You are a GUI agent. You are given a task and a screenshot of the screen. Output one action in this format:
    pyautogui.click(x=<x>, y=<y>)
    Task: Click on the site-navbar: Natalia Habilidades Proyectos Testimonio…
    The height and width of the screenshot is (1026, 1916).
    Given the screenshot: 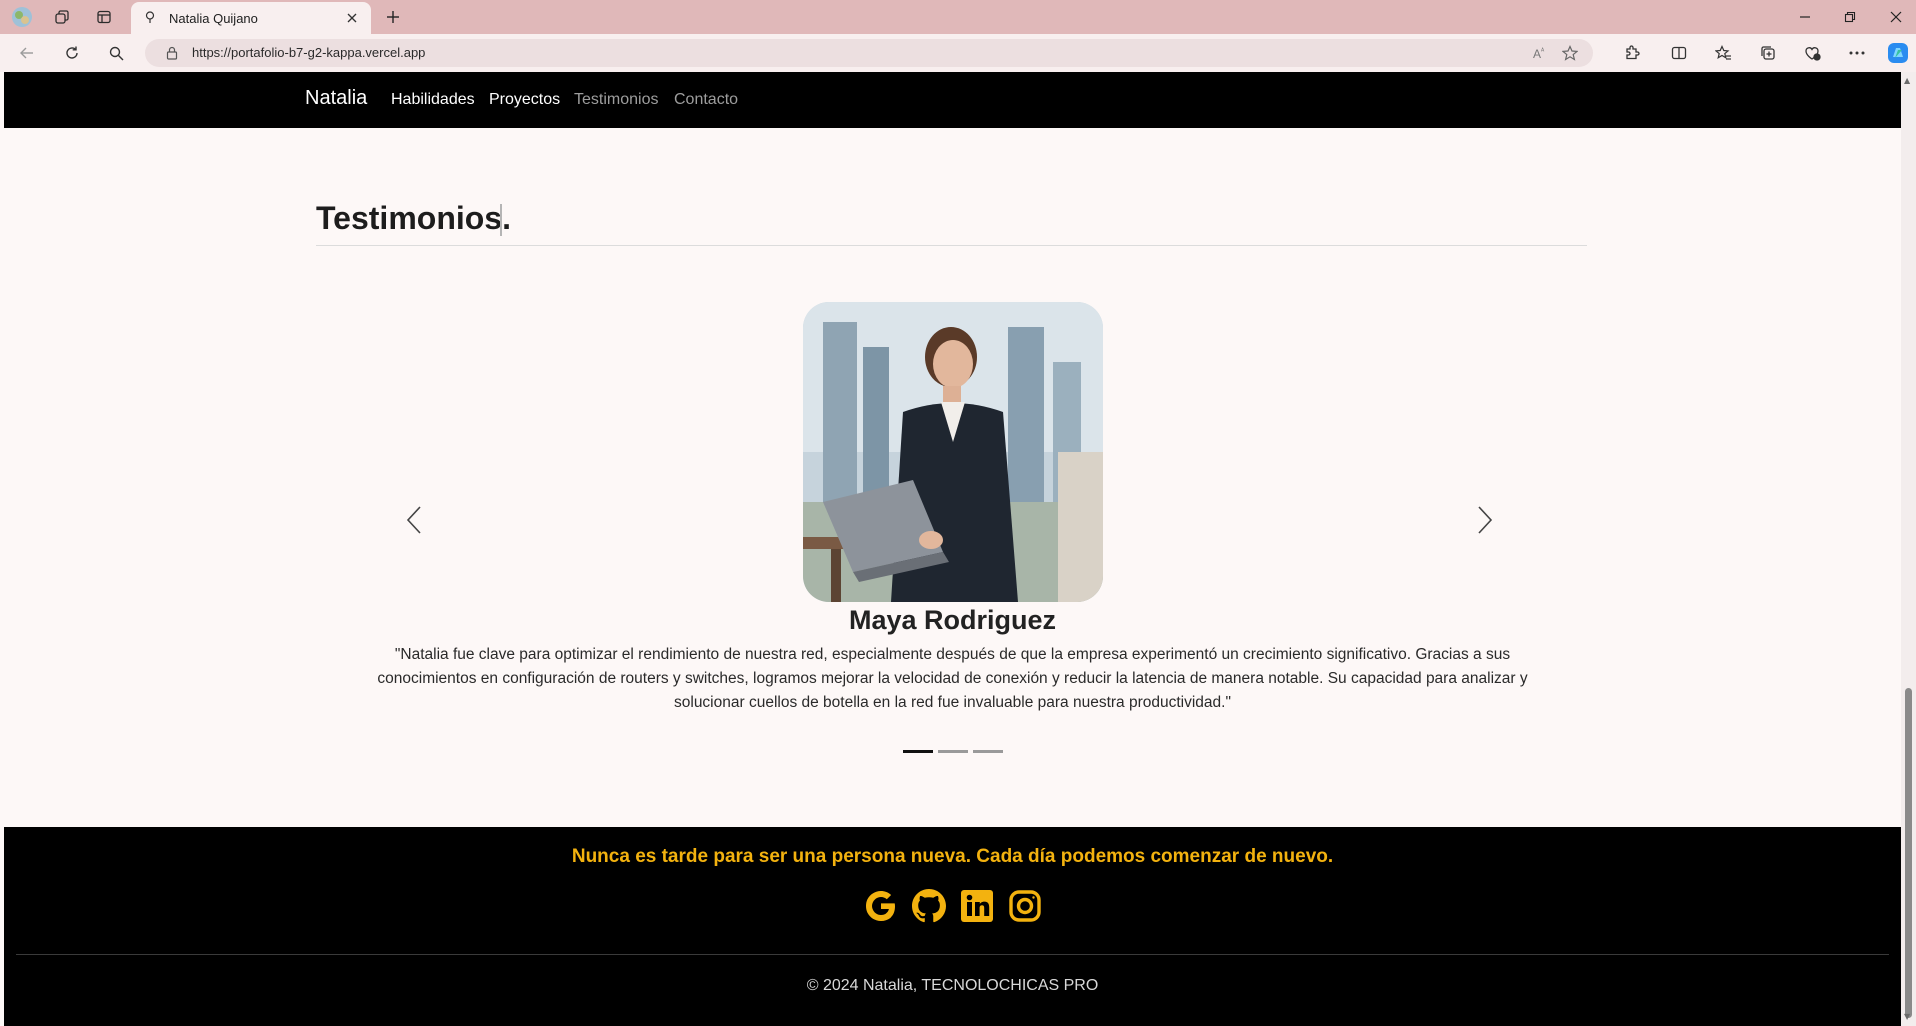 What is the action you would take?
    pyautogui.click(x=952, y=100)
    